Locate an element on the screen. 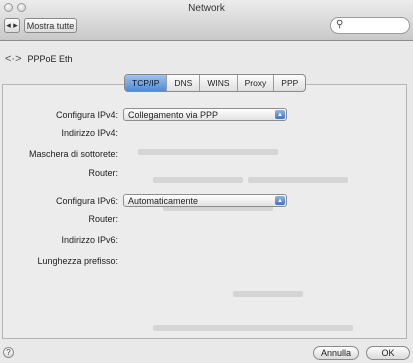 The height and width of the screenshot is (363, 413). tab-tcpip: TCP/IP is located at coordinates (146, 83).